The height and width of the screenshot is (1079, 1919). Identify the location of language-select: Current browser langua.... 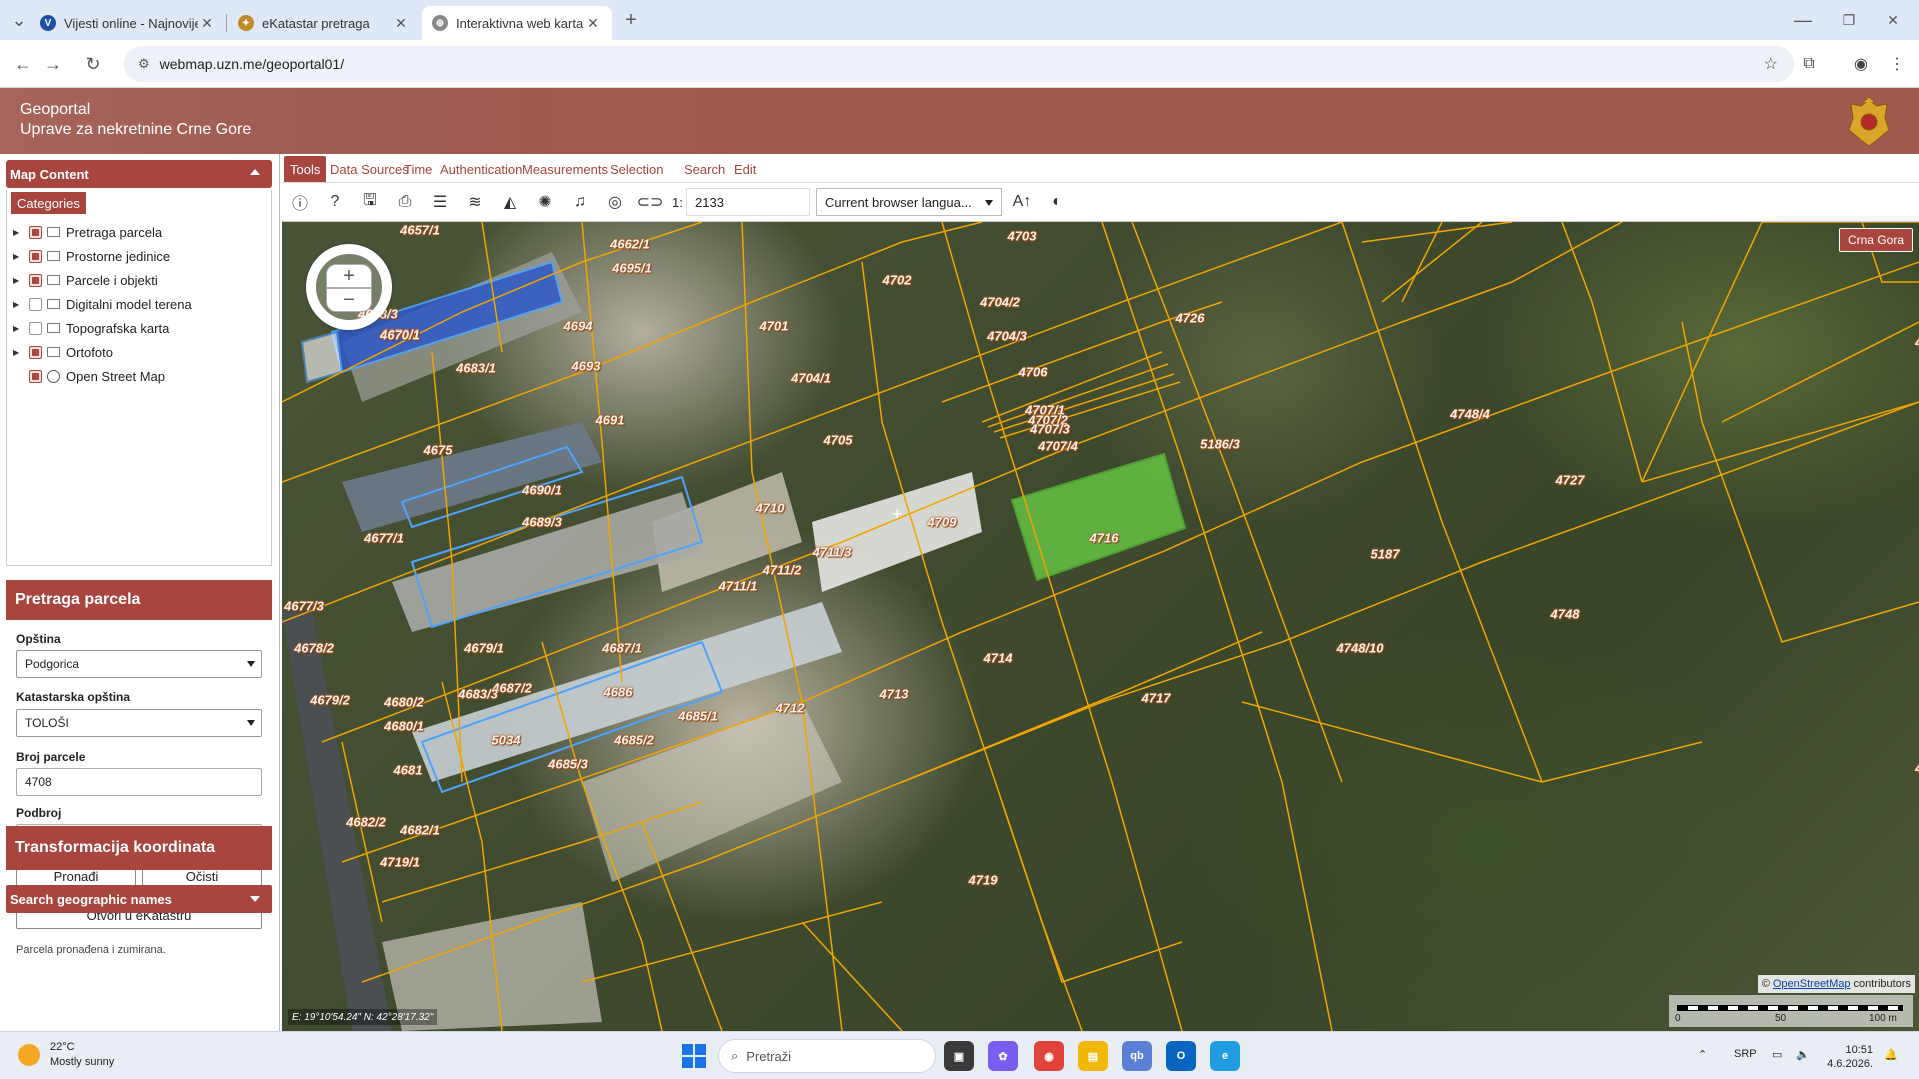
(909, 202).